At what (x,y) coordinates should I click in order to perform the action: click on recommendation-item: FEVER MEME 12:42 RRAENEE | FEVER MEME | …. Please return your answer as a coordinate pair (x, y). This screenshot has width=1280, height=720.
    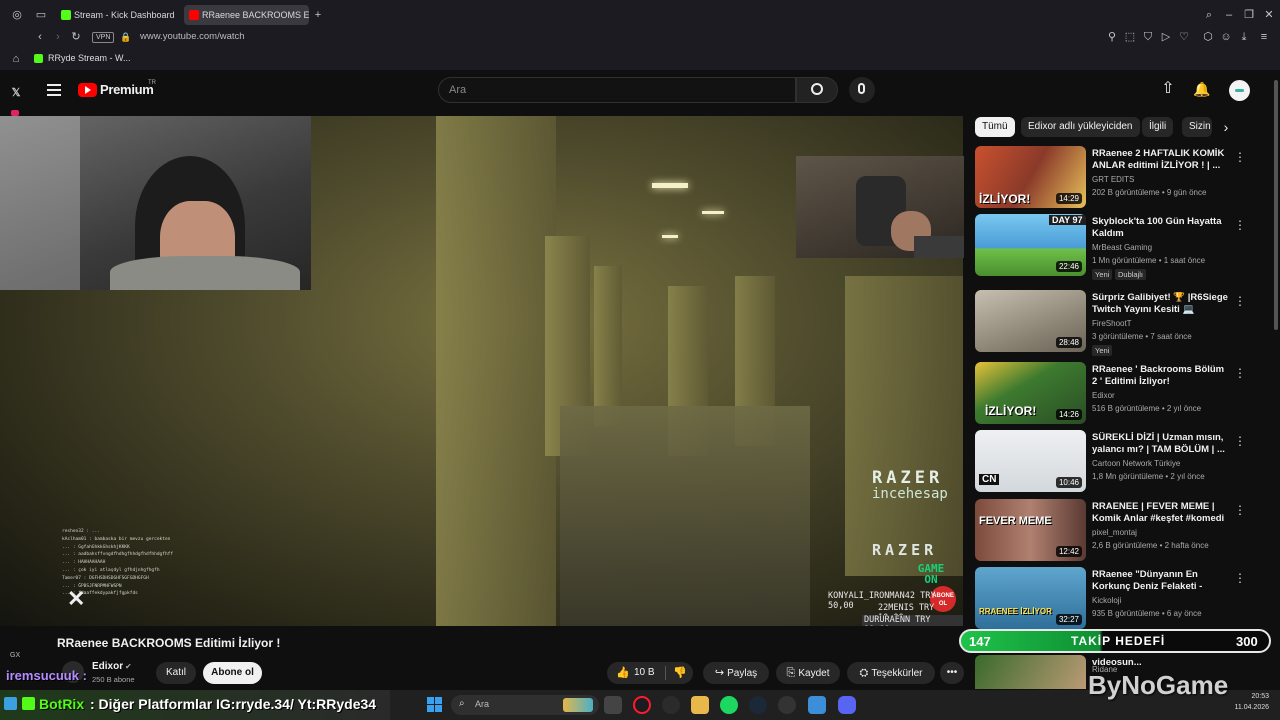
    Looking at the image, I should click on (1112, 531).